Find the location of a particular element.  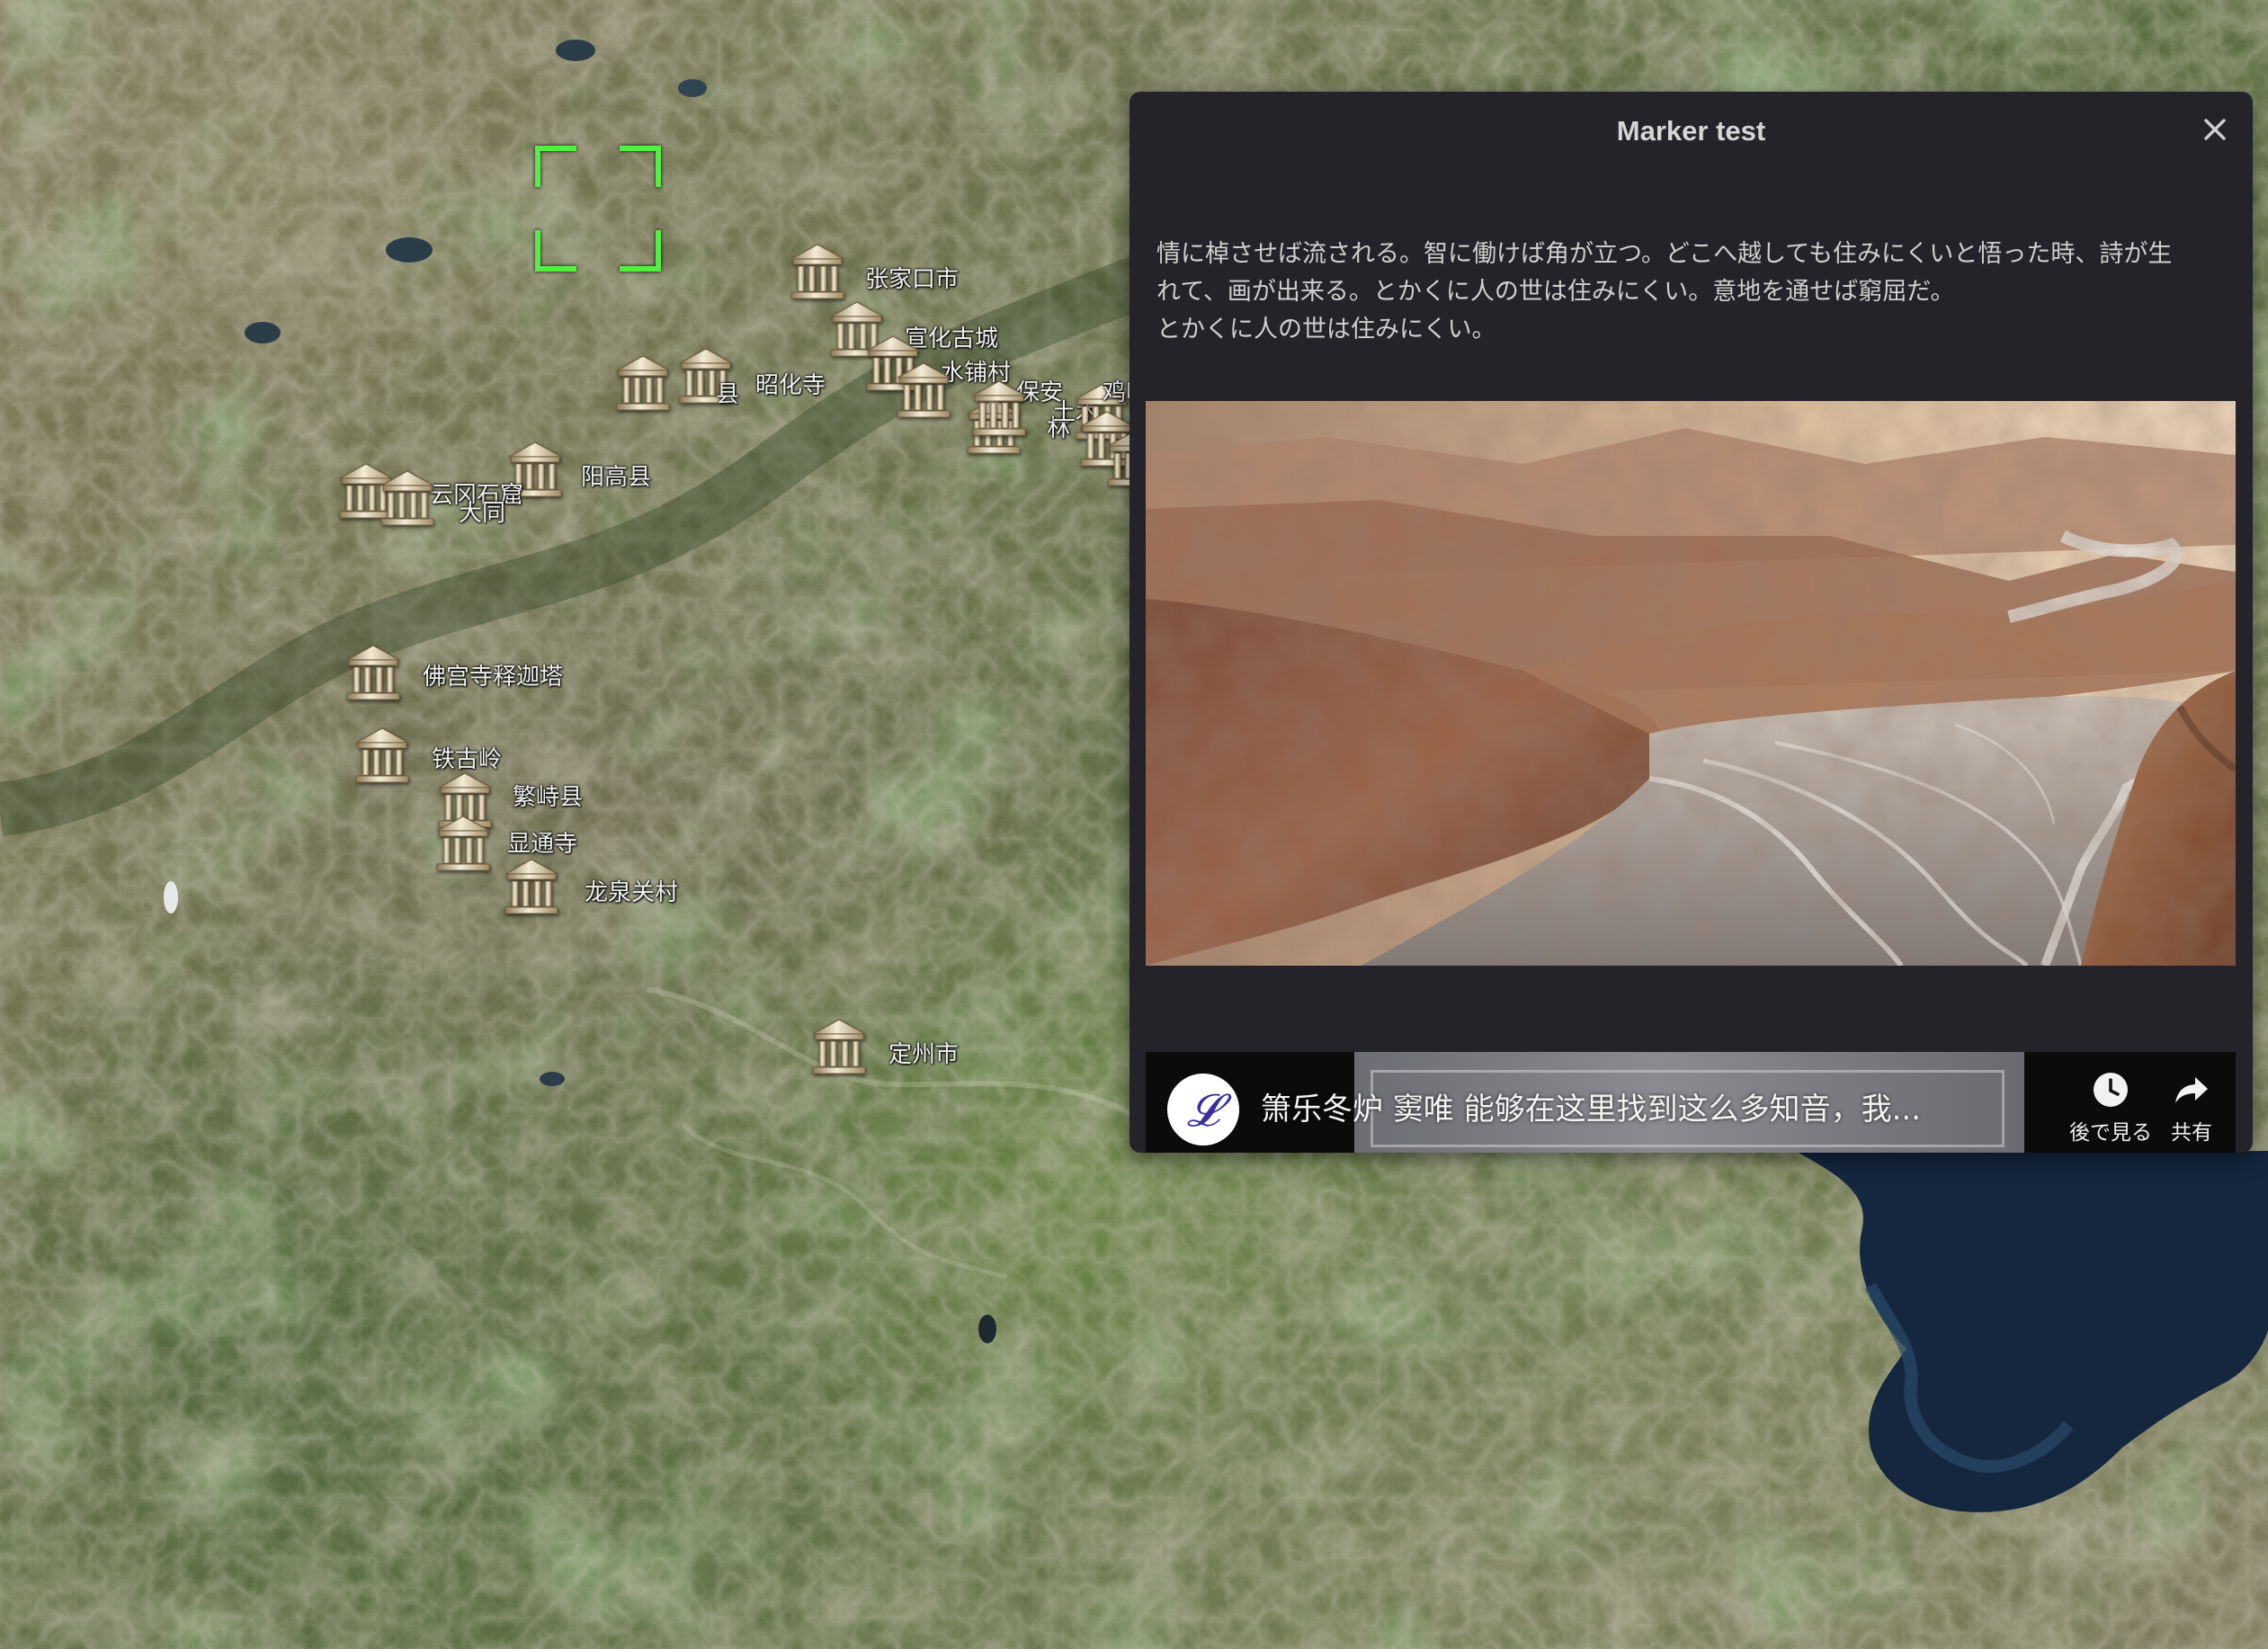

embedded-video-bar: 𝓛 箫乐冬炉 窦唯 能够在这里找到这么多知音，我... 後で見る 共有 is located at coordinates (1691, 1102).